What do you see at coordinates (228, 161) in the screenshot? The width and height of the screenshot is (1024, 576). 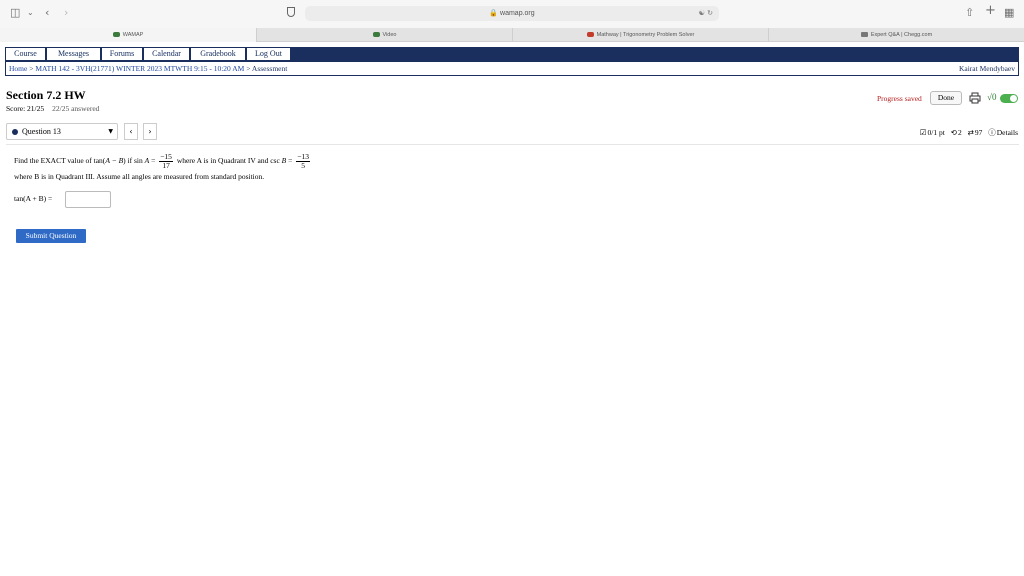 I see `question-text: where A is in Quadrant IV and csc` at bounding box center [228, 161].